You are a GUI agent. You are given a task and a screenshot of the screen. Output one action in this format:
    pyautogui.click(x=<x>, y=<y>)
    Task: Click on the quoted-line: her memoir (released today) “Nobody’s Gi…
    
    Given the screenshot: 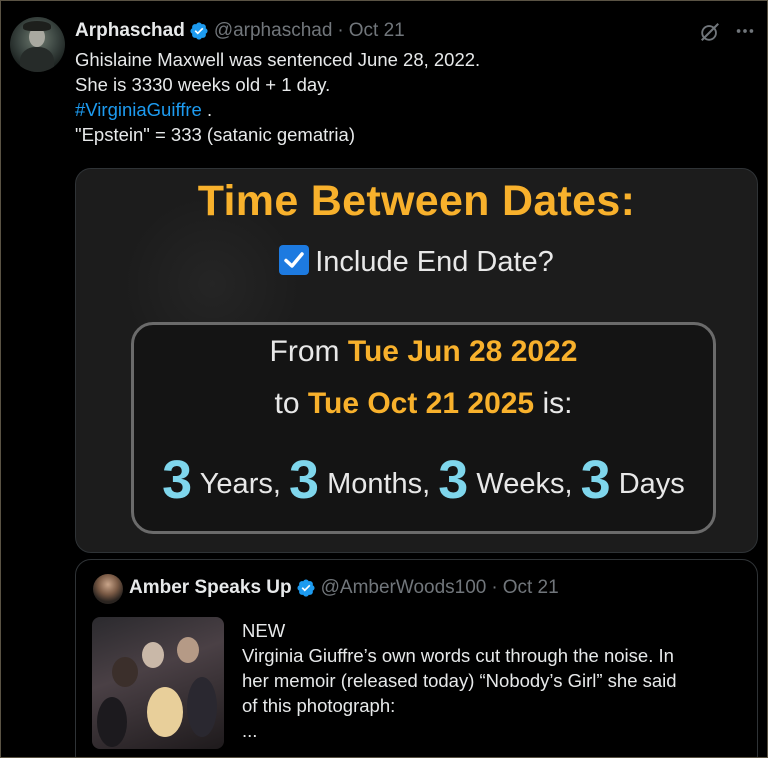 What is the action you would take?
    pyautogui.click(x=459, y=680)
    